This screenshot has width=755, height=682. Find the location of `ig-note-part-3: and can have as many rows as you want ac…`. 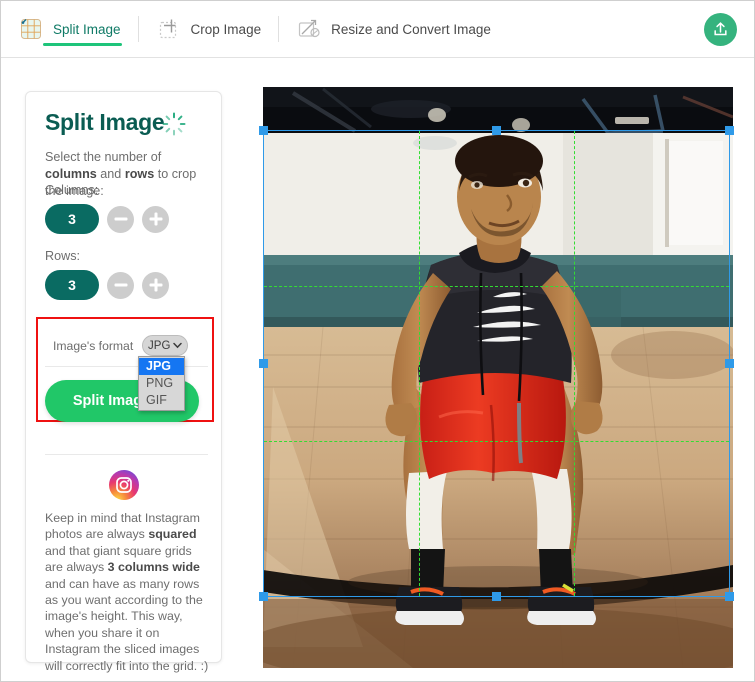

ig-note-part-3: and can have as many rows as you want ac… is located at coordinates (127, 624).